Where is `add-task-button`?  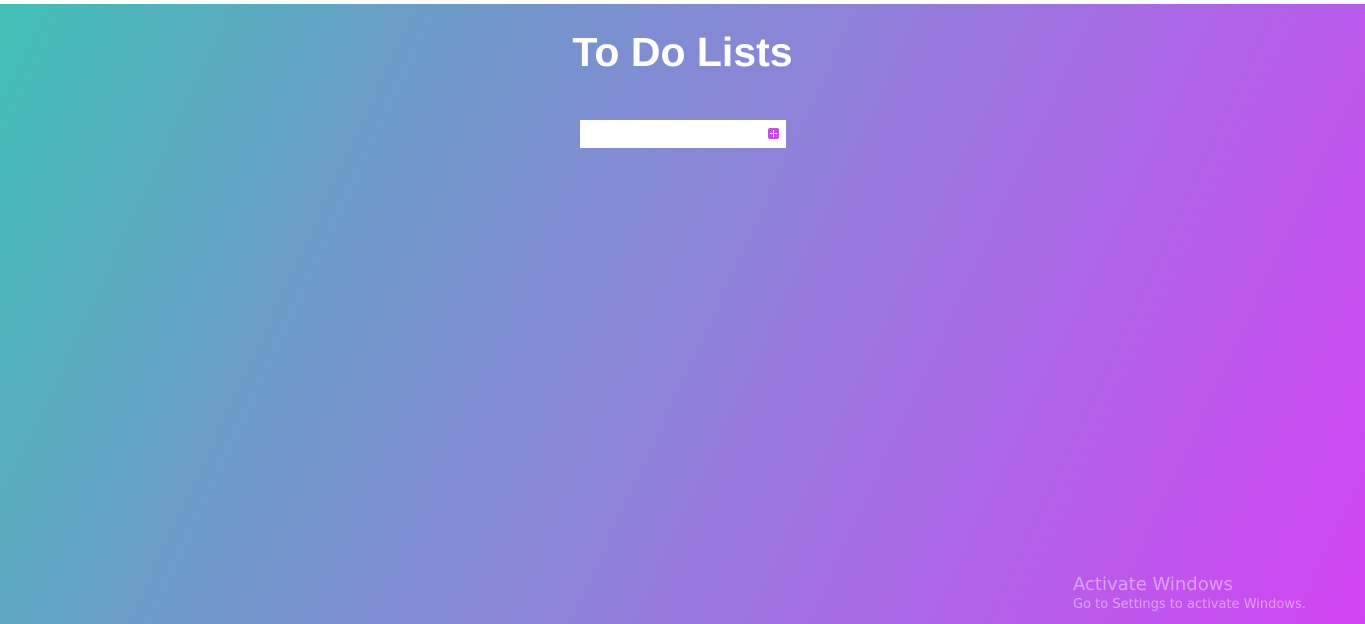 add-task-button is located at coordinates (773, 133).